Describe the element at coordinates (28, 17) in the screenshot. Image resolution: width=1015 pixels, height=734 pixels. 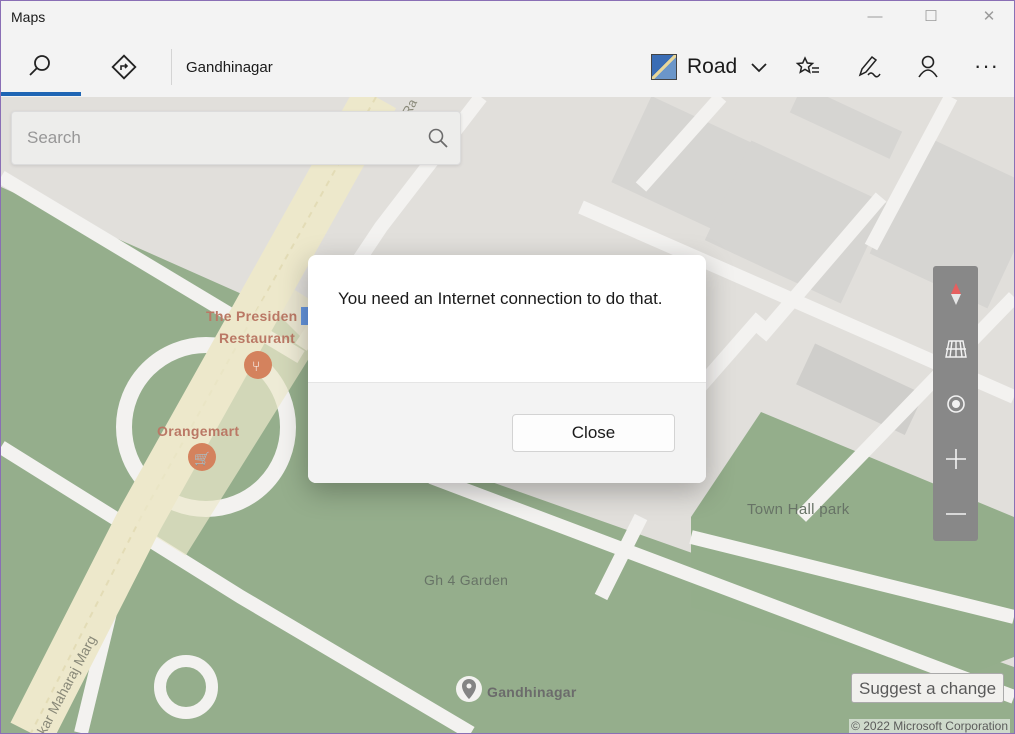
I see `window-title: Maps` at that location.